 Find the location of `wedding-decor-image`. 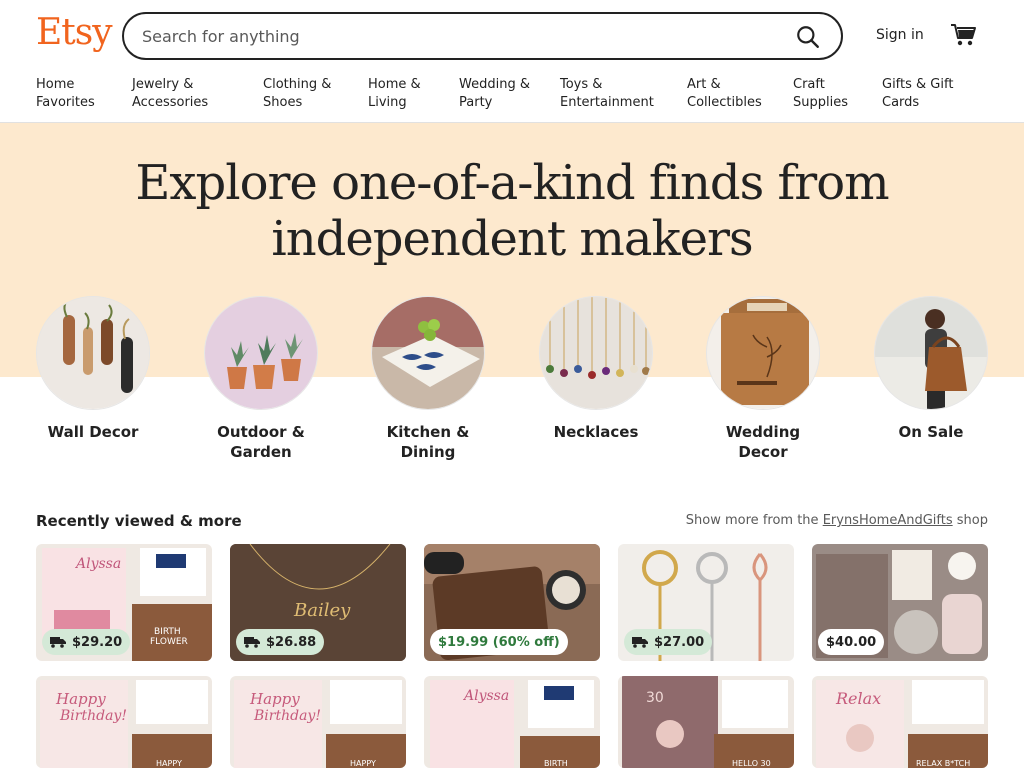

wedding-decor-image is located at coordinates (763, 353).